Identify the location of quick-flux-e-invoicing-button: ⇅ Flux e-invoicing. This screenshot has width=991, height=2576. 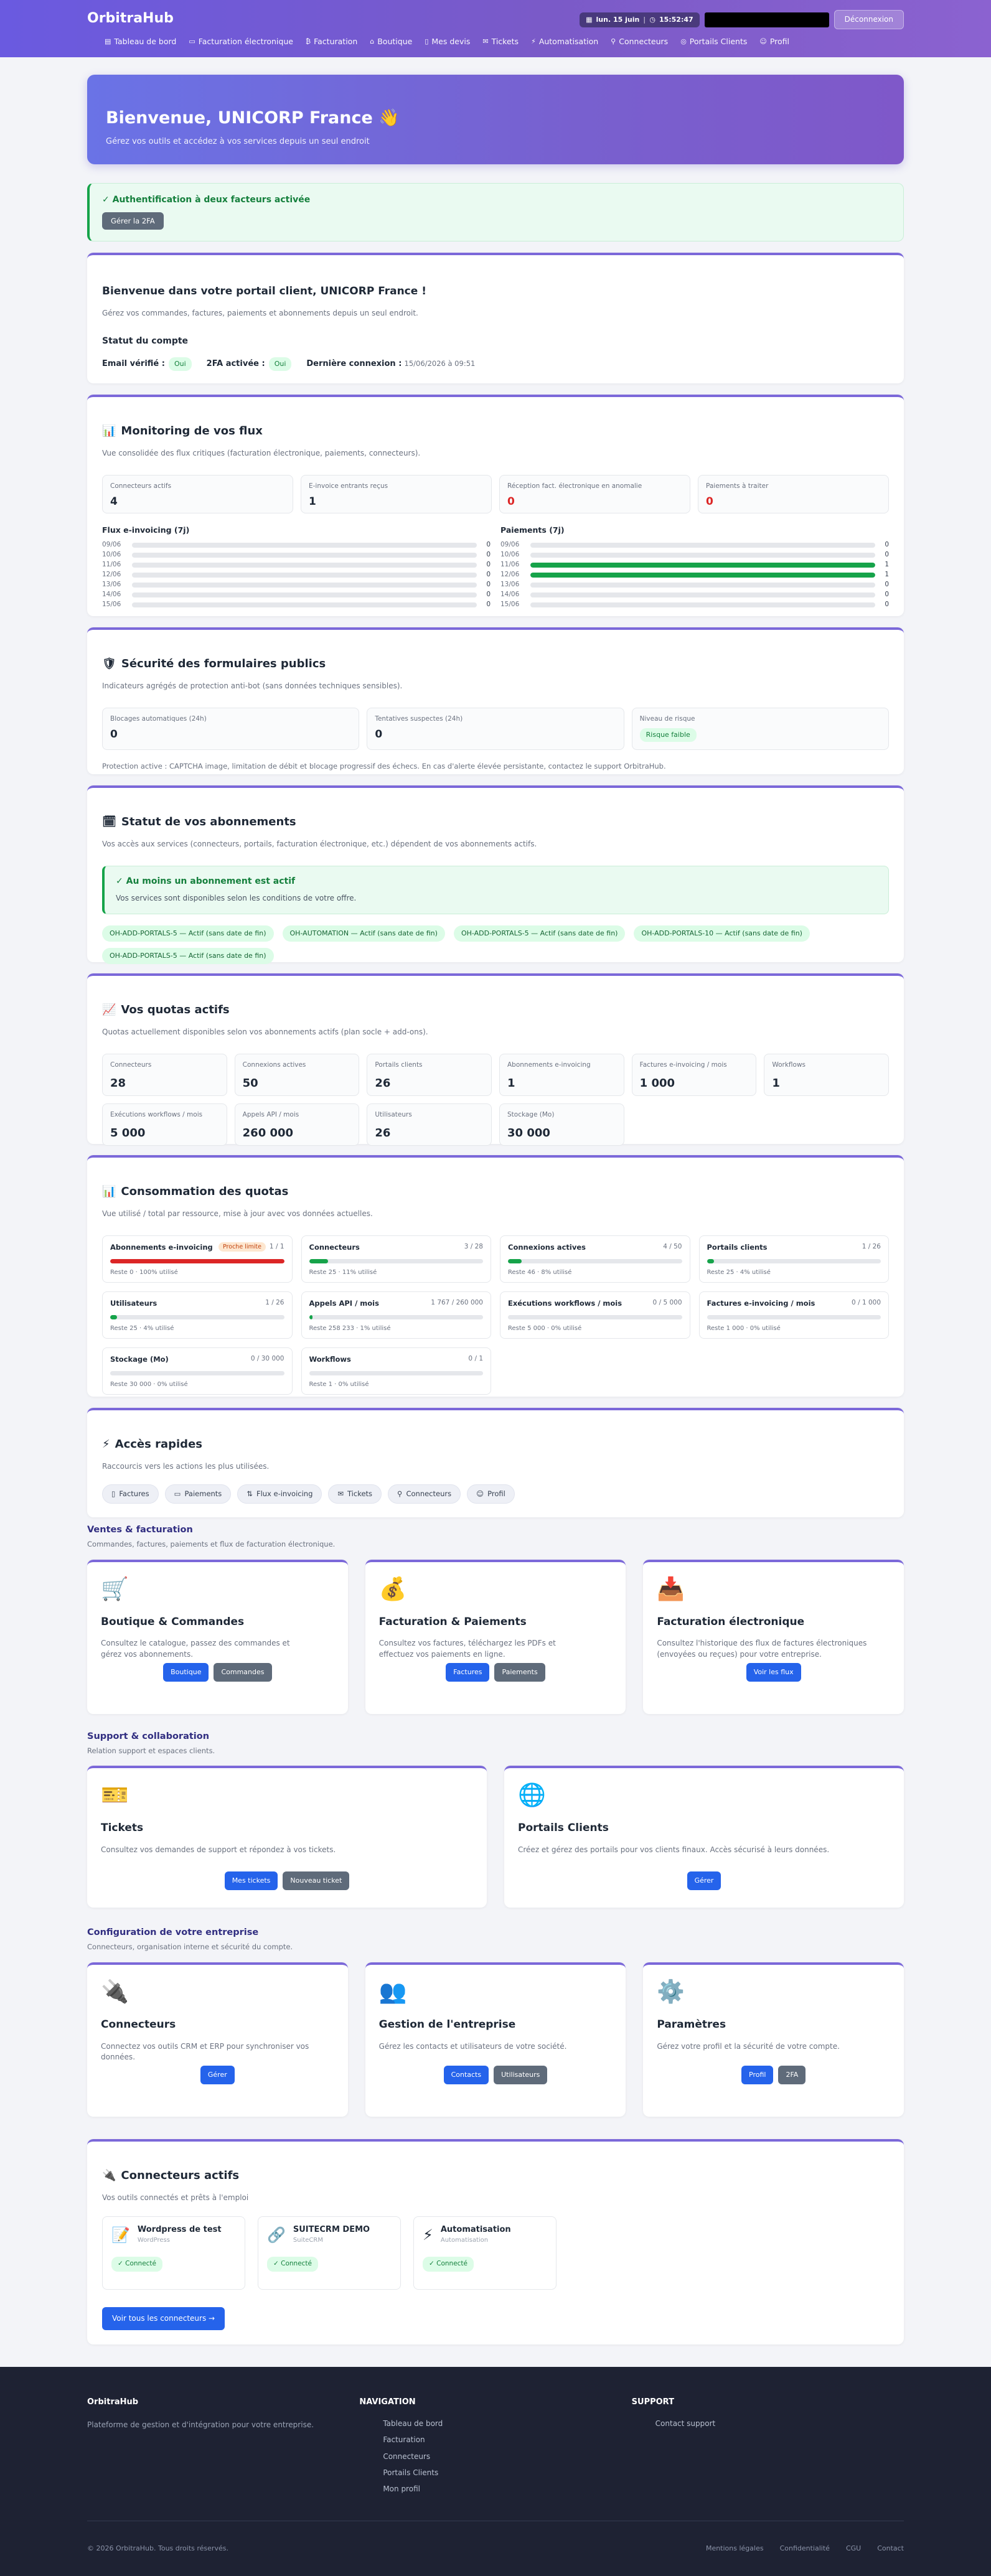
(279, 1494).